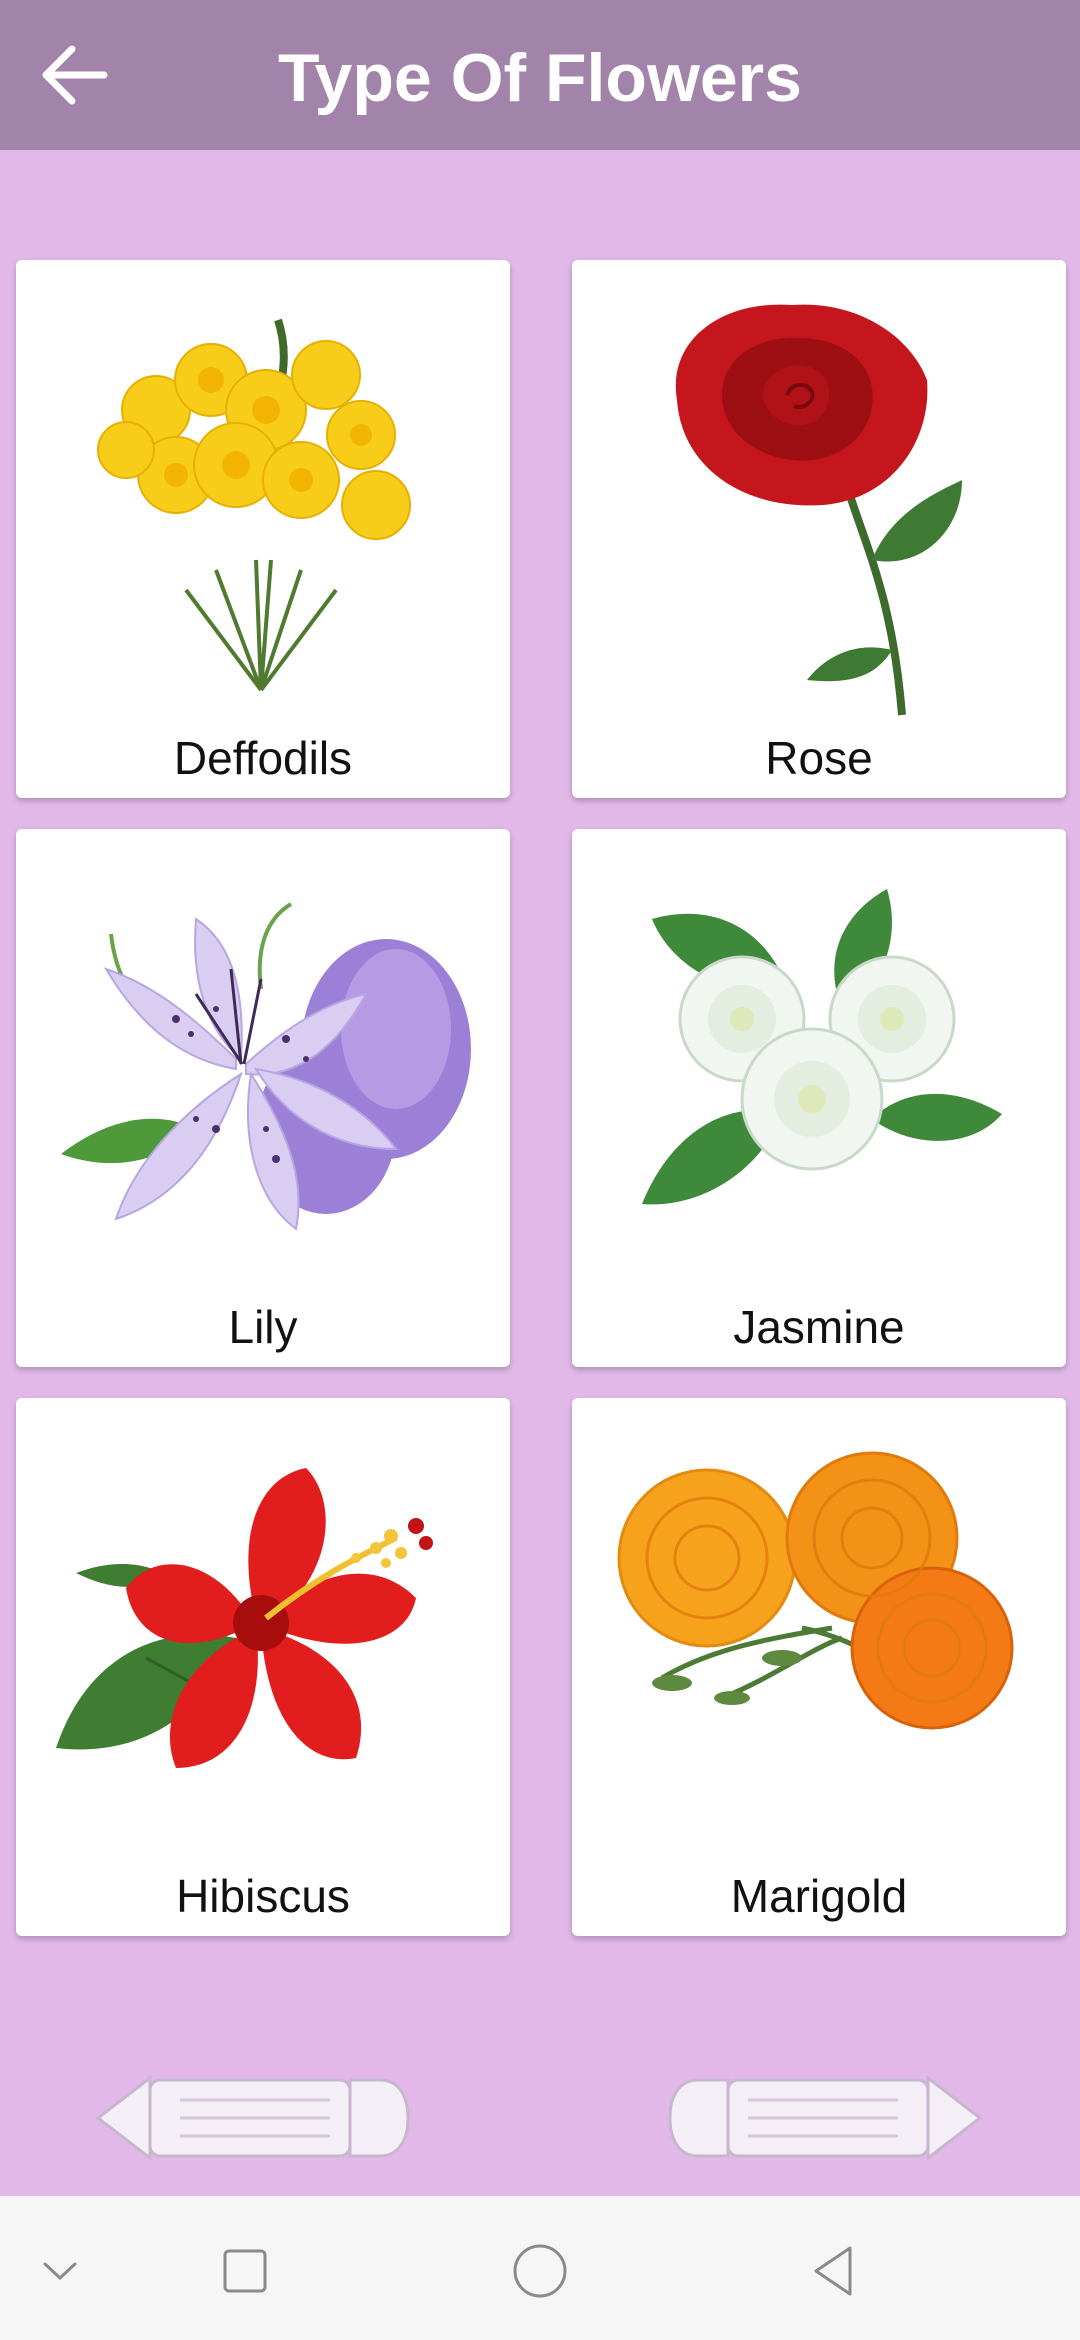 This screenshot has height=2340, width=1080. I want to click on pencil-arrow-left-icon, so click(252, 2118).